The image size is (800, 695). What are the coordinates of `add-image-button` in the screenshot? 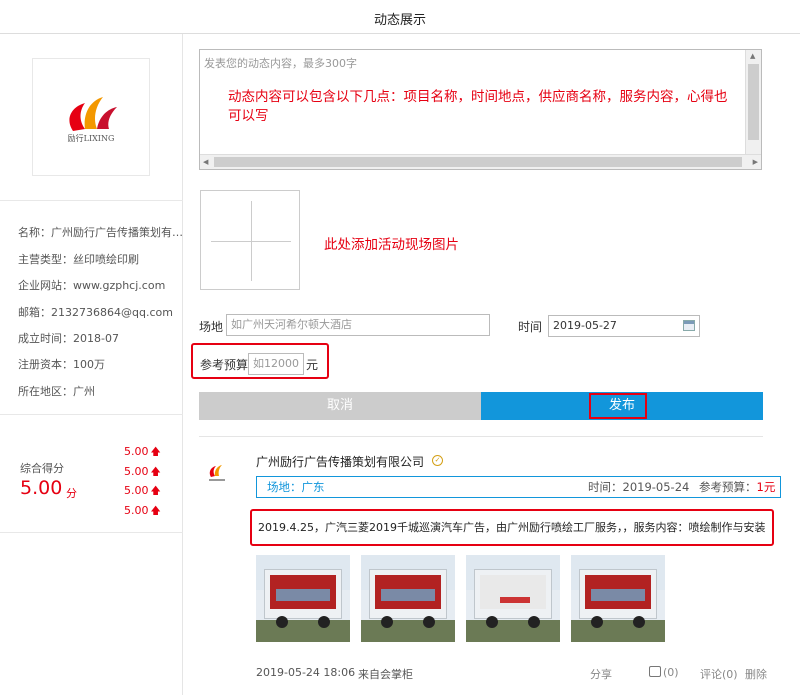 It's located at (250, 240).